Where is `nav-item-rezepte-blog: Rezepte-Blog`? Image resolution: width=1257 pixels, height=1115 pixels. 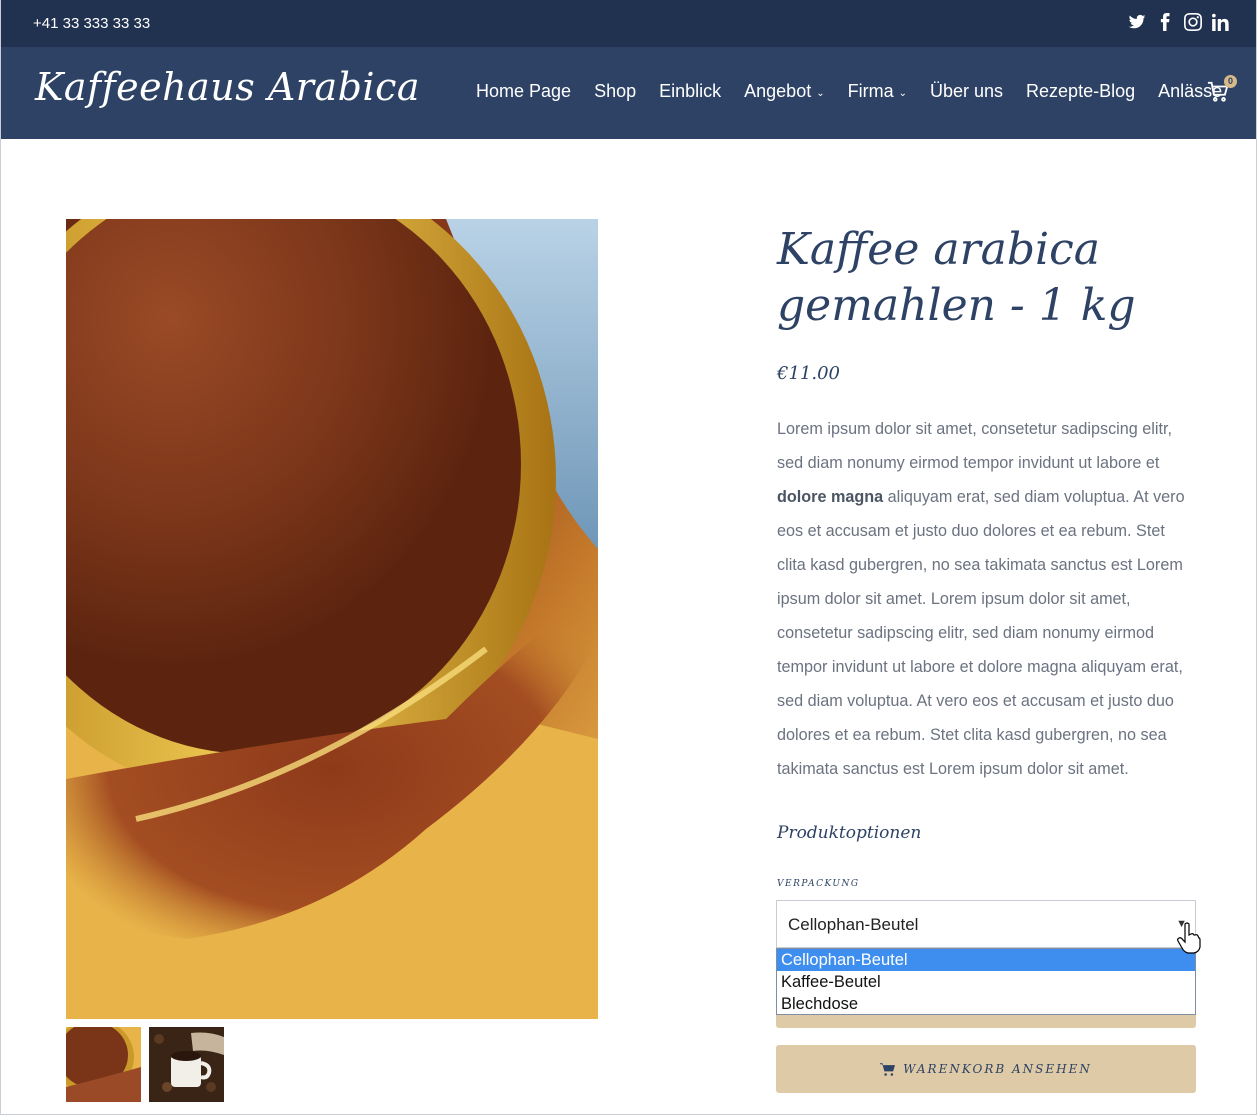 nav-item-rezepte-blog: Rezepte-Blog is located at coordinates (1080, 91).